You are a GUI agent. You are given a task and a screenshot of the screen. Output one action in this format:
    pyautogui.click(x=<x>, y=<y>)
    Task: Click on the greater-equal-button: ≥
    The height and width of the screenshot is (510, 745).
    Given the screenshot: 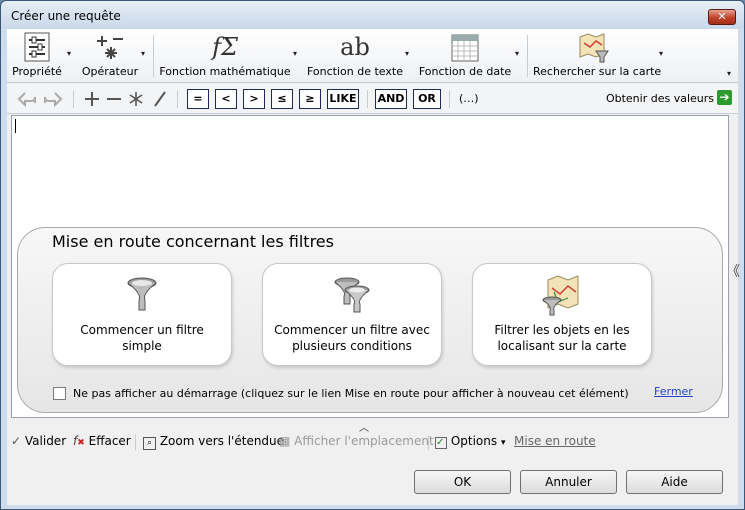 What is the action you would take?
    pyautogui.click(x=310, y=99)
    